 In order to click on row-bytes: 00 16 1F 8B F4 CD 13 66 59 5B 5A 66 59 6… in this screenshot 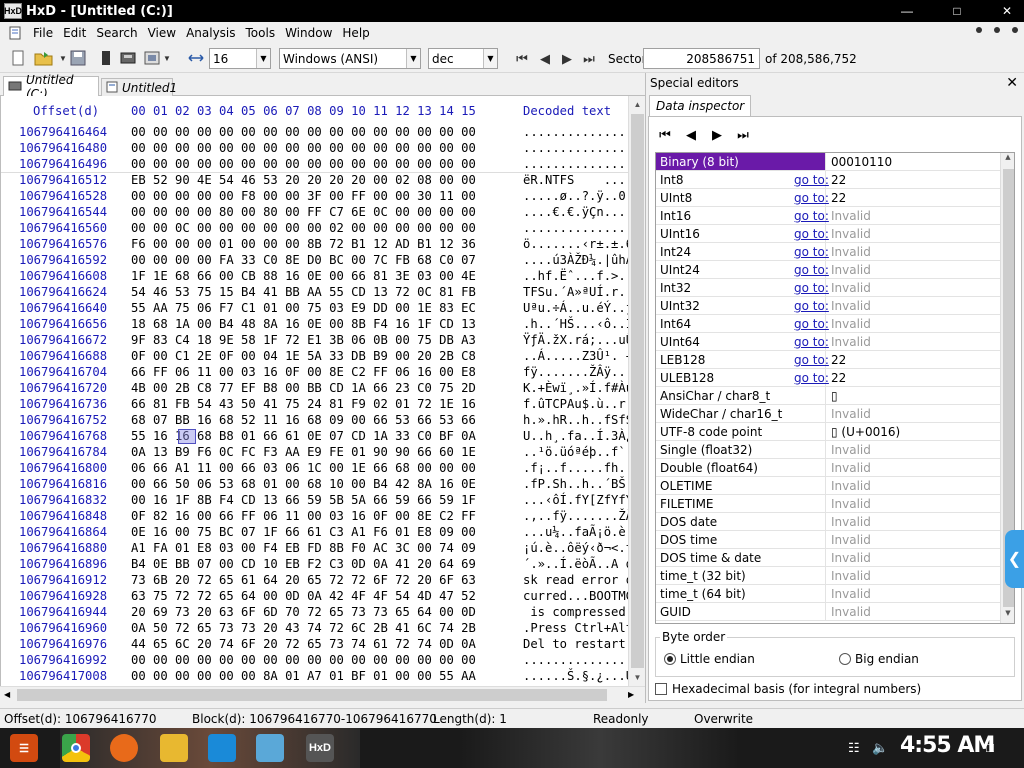, I will do `click(303, 500)`.